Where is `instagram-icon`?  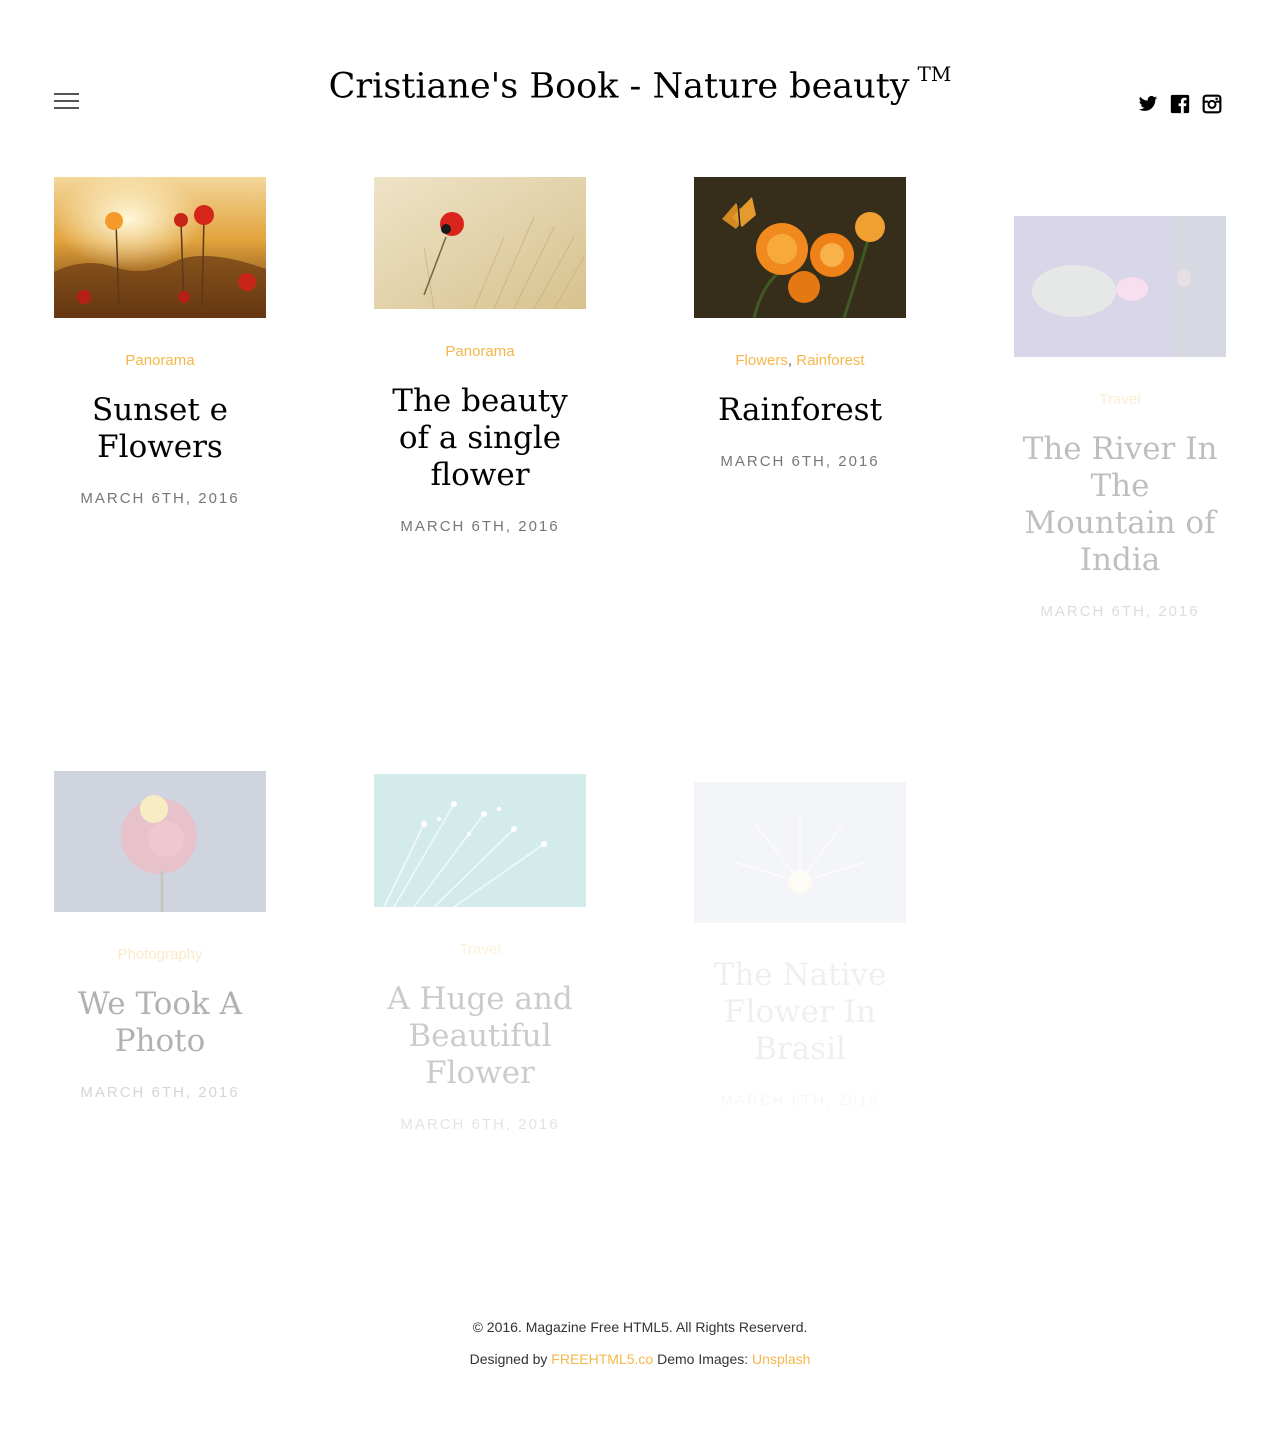 instagram-icon is located at coordinates (1212, 104).